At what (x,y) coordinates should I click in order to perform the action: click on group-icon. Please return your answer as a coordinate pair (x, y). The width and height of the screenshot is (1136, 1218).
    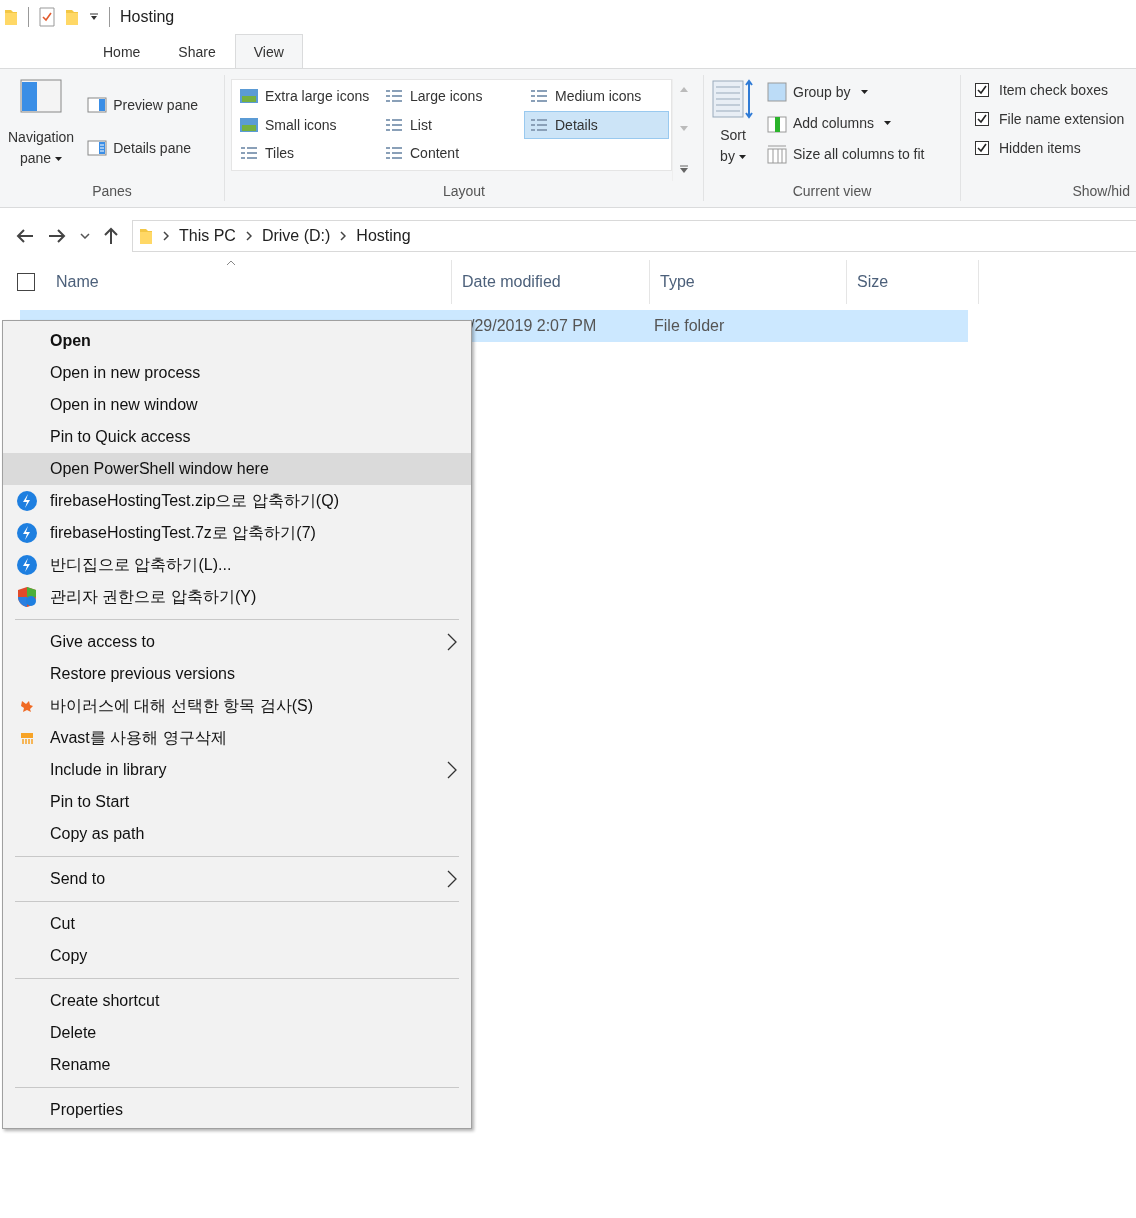
    Looking at the image, I should click on (777, 92).